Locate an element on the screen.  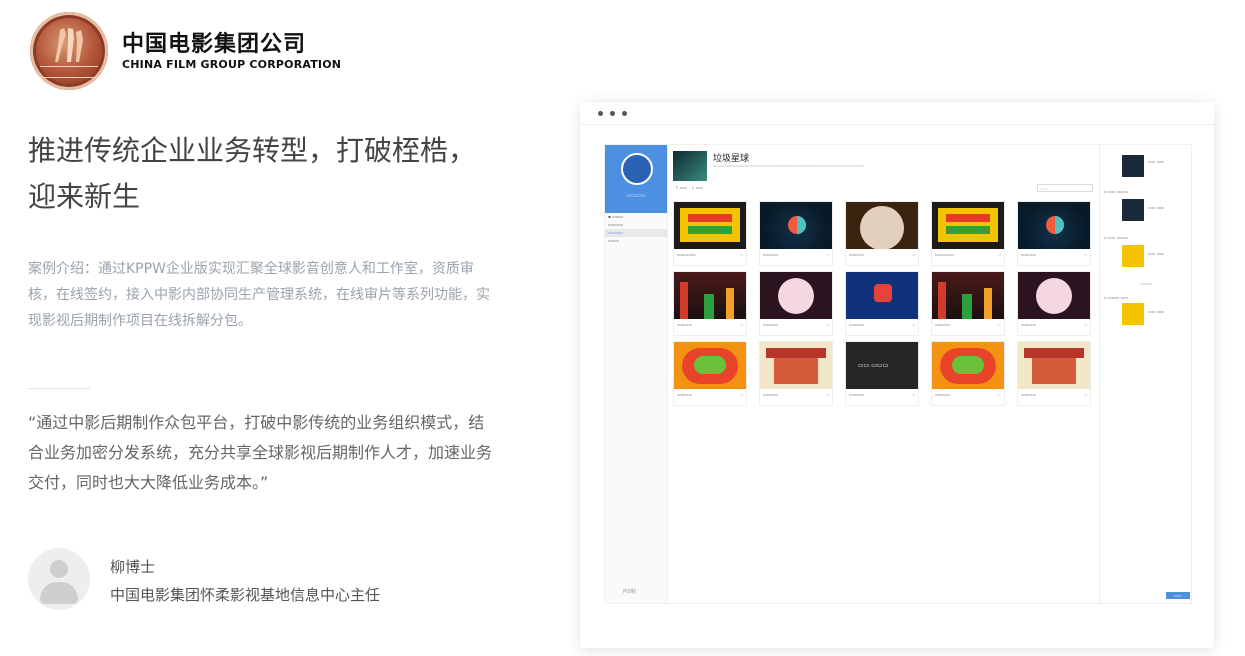
media-card: ▭▭ ▭▭▭ ▭▭▭▭ ▫ is located at coordinates (882, 373).